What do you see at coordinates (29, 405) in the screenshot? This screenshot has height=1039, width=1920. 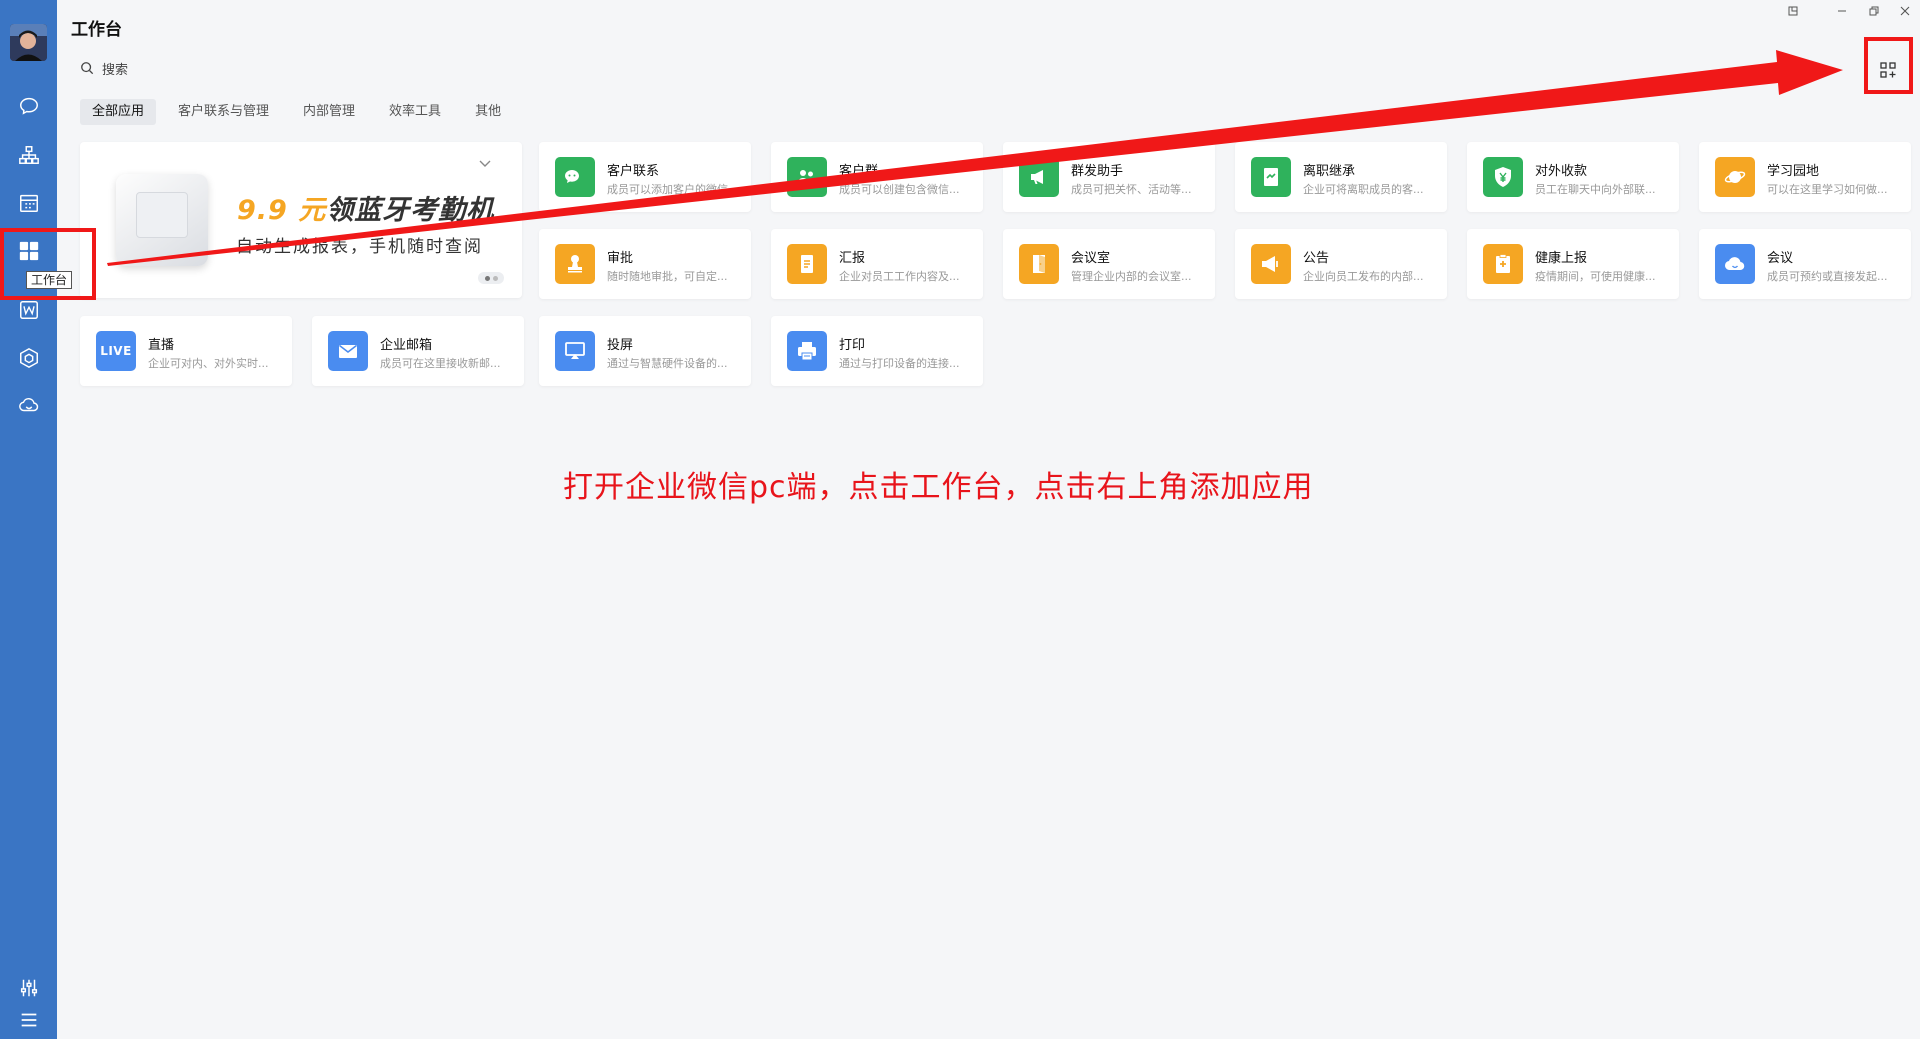 I see `cloud-icon` at bounding box center [29, 405].